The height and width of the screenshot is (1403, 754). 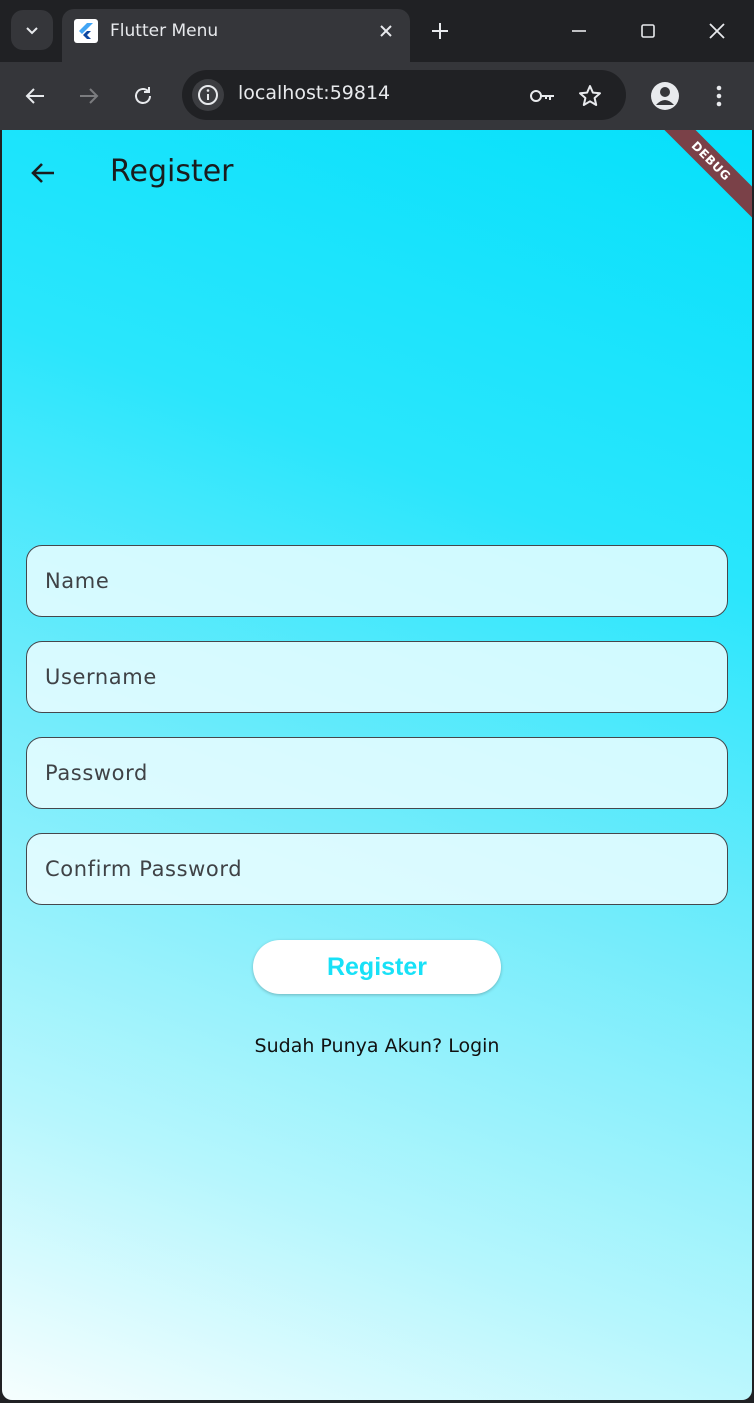 I want to click on minimize-button, so click(x=579, y=31).